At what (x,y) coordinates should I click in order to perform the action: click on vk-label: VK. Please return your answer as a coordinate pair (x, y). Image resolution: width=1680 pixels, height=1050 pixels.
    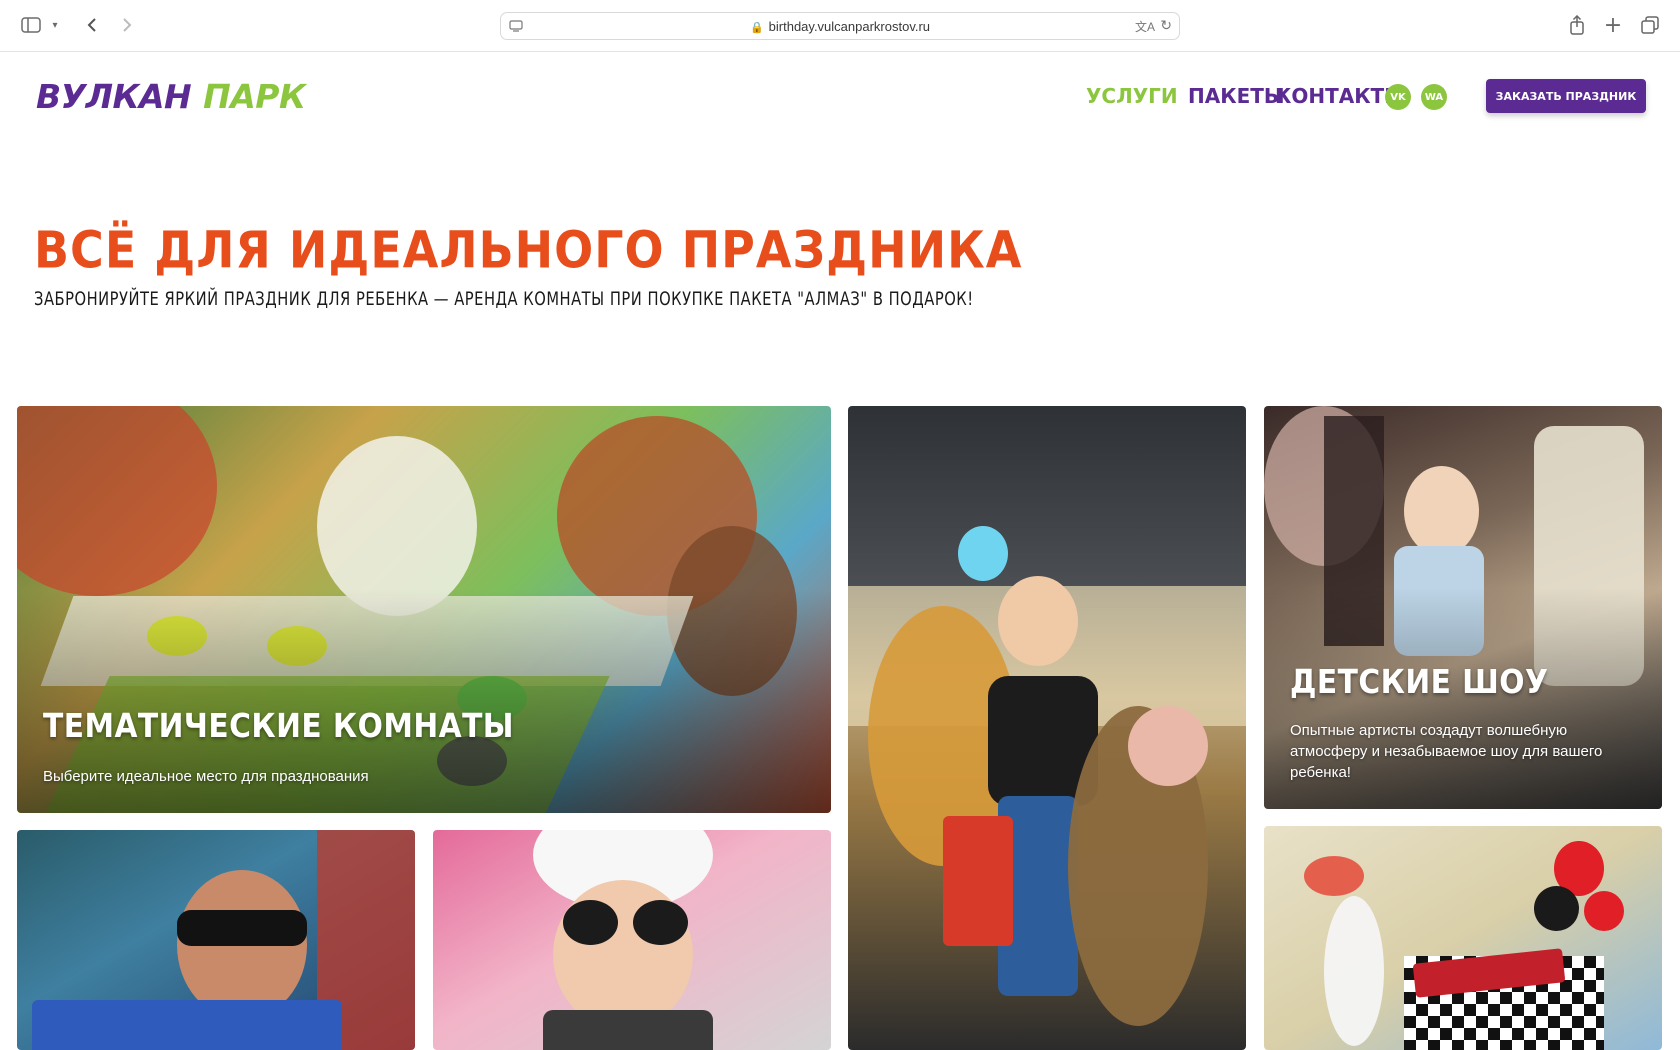
    Looking at the image, I should click on (1398, 97).